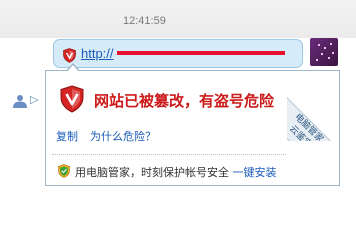 The width and height of the screenshot is (356, 240). I want to click on install-link: 一键安装, so click(255, 172).